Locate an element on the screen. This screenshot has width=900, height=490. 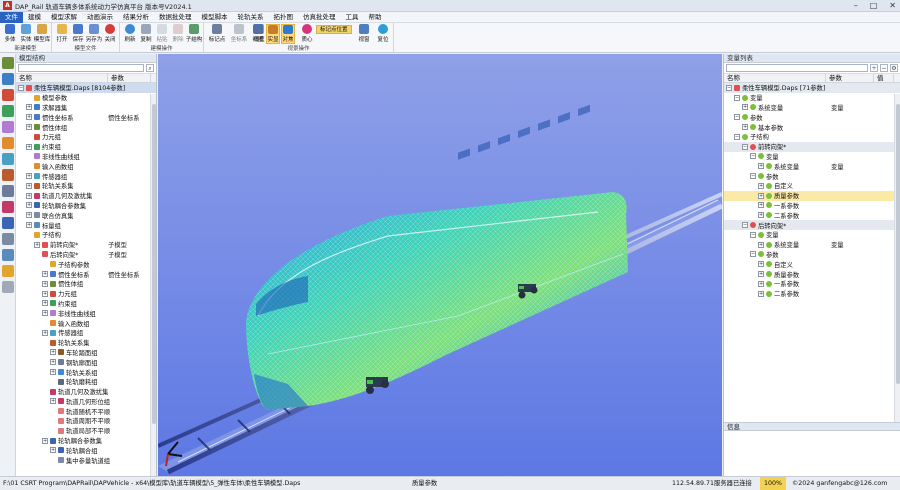
menu-help: 帮助 is located at coordinates (375, 17).